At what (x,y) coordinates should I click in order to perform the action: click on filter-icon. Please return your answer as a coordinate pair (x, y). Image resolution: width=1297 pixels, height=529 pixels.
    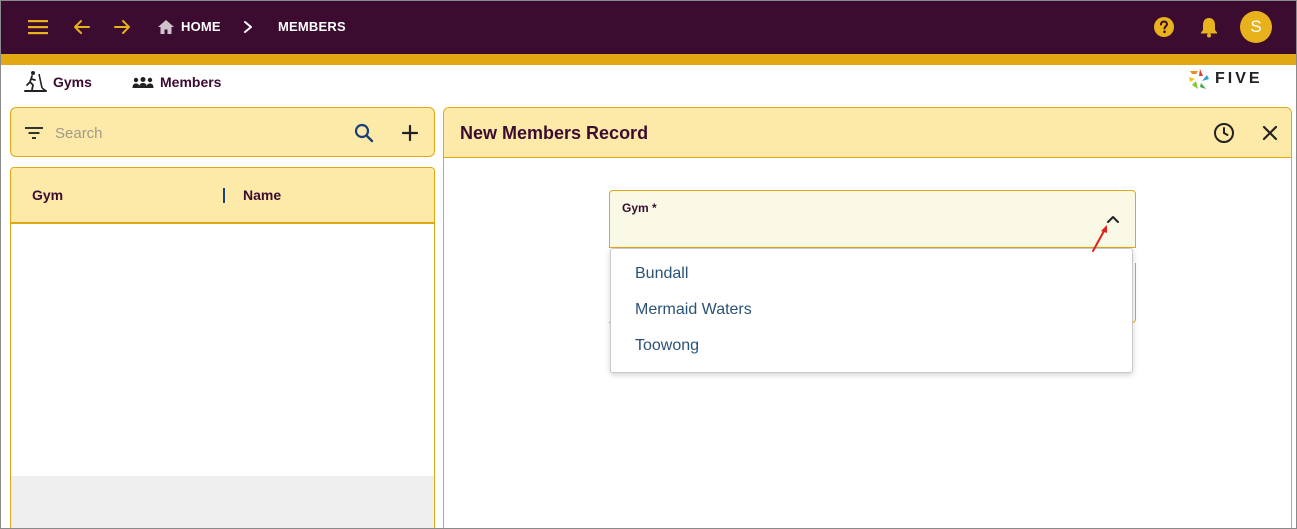
    Looking at the image, I should click on (34, 133).